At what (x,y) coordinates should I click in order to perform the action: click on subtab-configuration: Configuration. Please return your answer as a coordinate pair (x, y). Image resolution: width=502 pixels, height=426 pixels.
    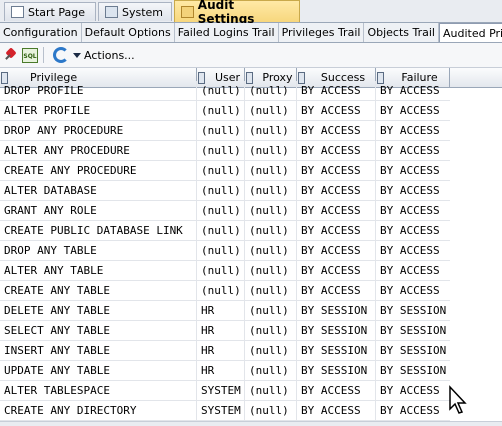
    Looking at the image, I should click on (41, 32).